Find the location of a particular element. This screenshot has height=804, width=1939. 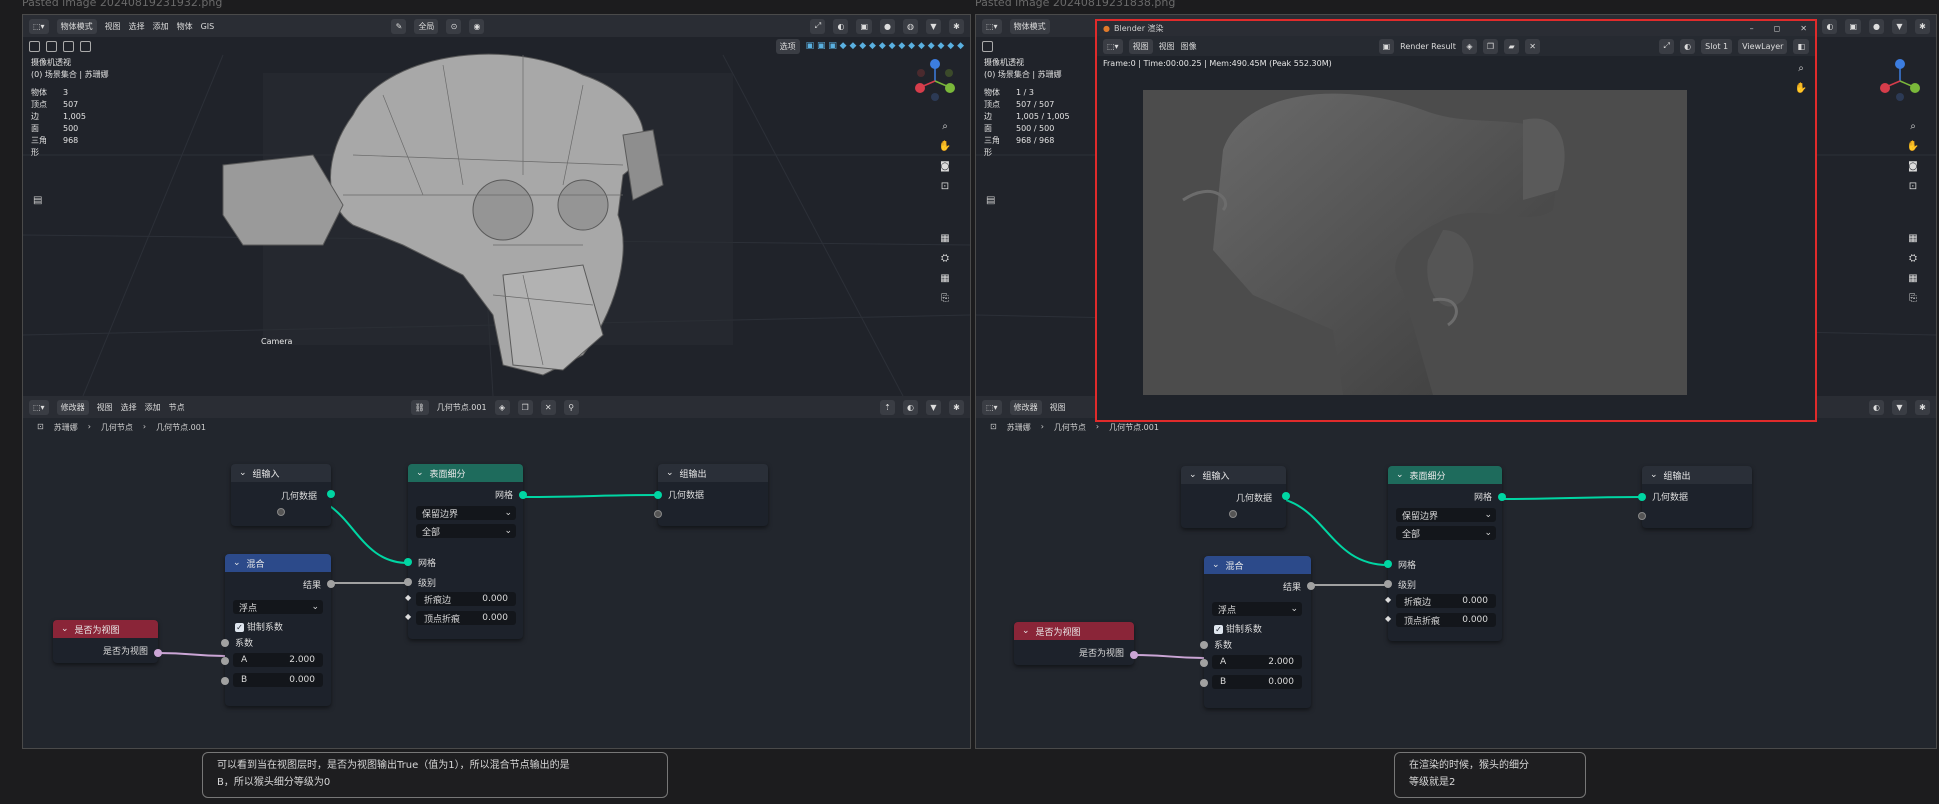

view-mode-dropdown: 视图 is located at coordinates (1140, 46).